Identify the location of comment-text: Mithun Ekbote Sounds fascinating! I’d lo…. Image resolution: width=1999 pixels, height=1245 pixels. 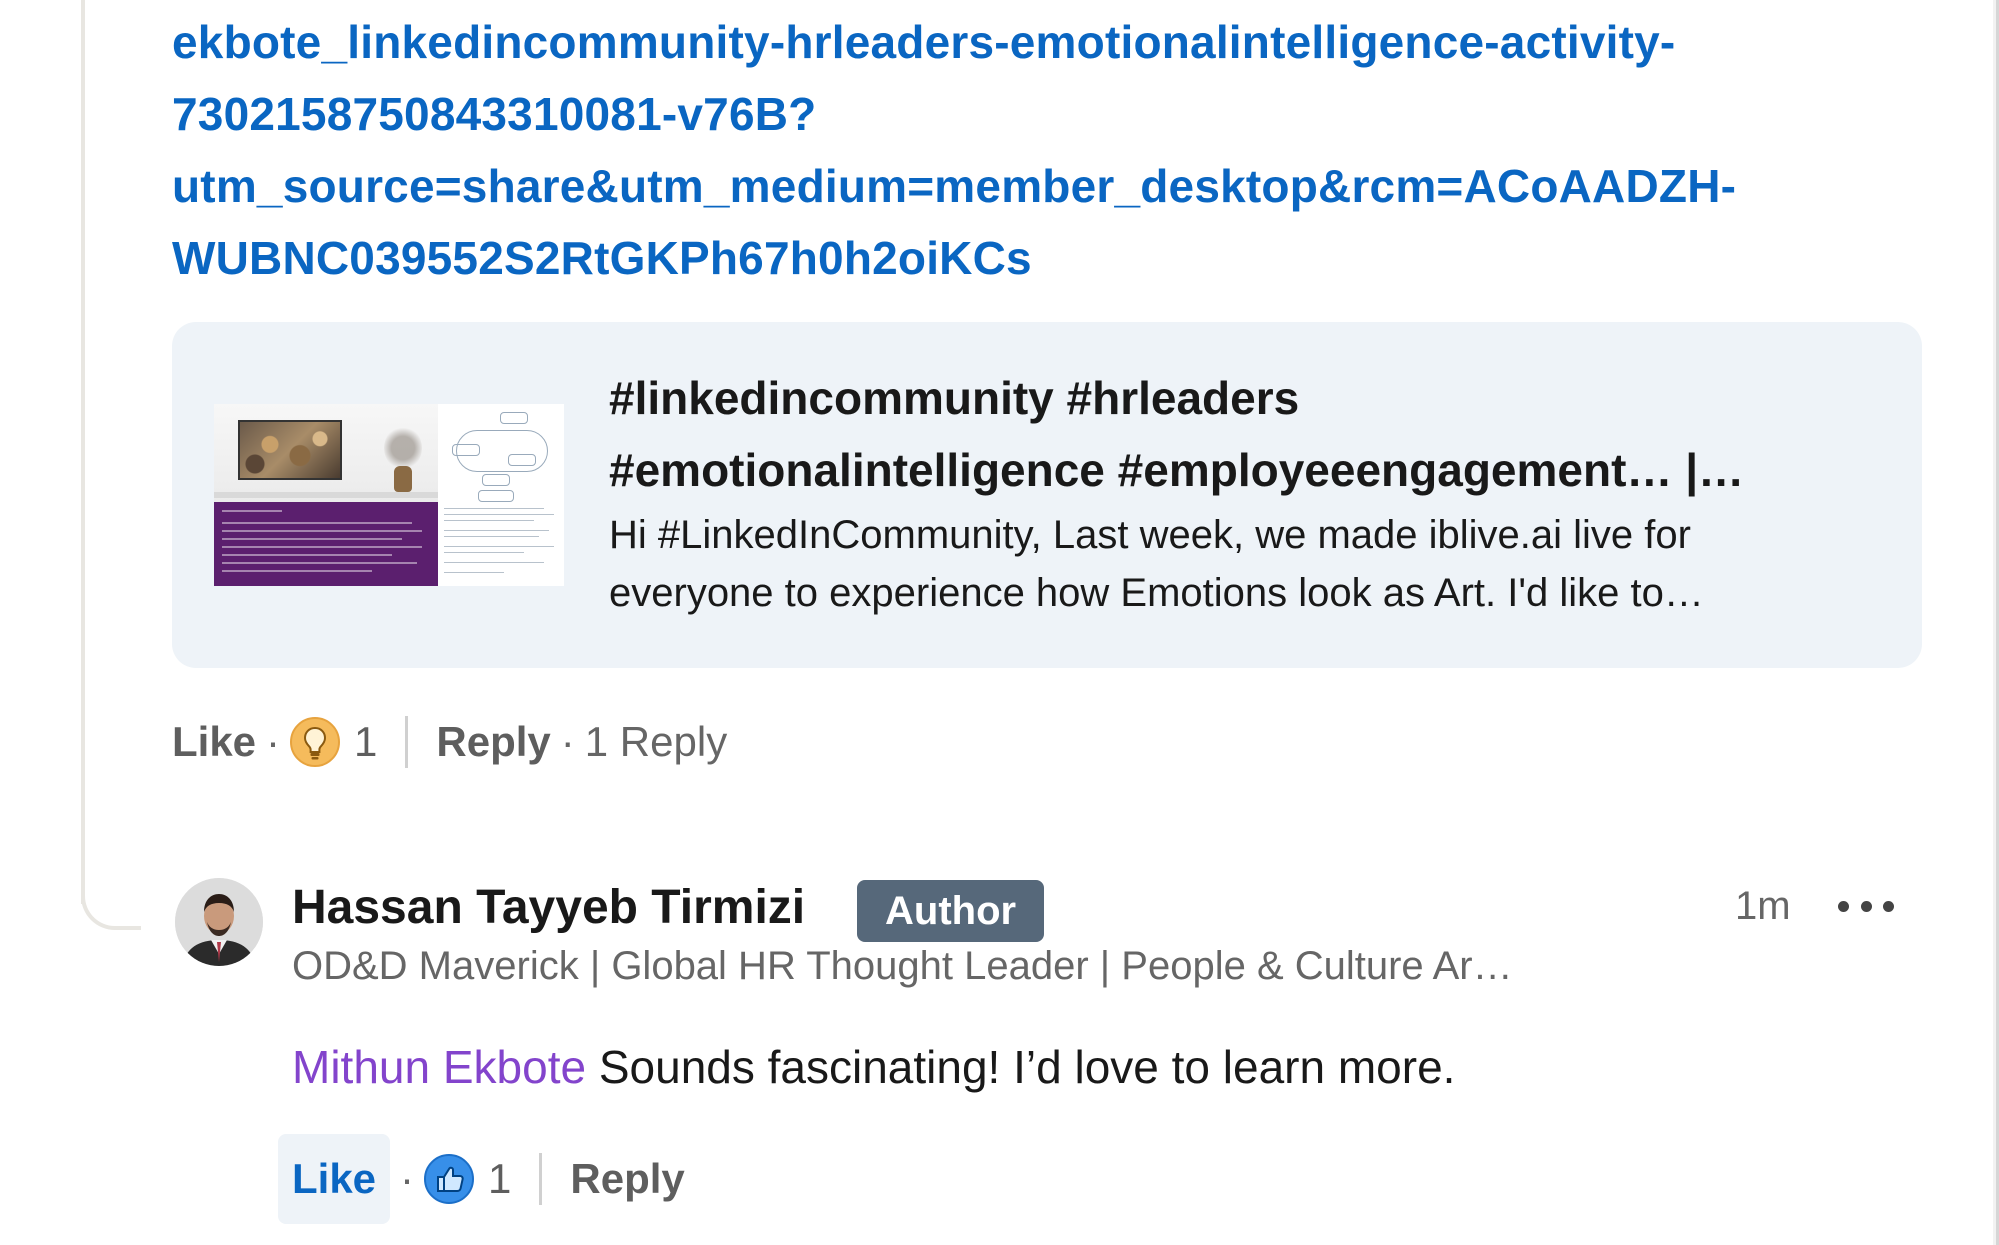
(873, 1067).